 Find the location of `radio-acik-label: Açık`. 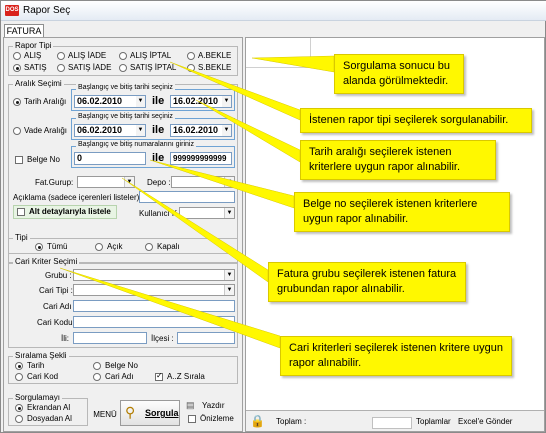

radio-acik-label: Açık is located at coordinates (115, 246).